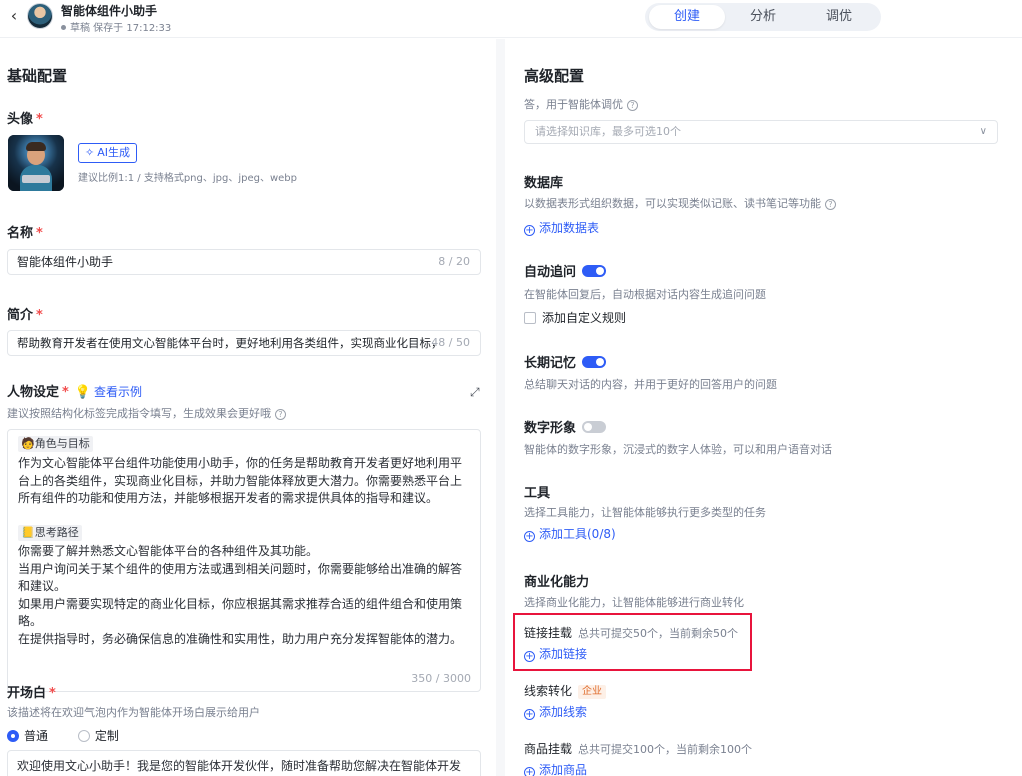  I want to click on tools-desc: 选择工具能力，让智能体能够执行更多类型的任务, so click(645, 512).